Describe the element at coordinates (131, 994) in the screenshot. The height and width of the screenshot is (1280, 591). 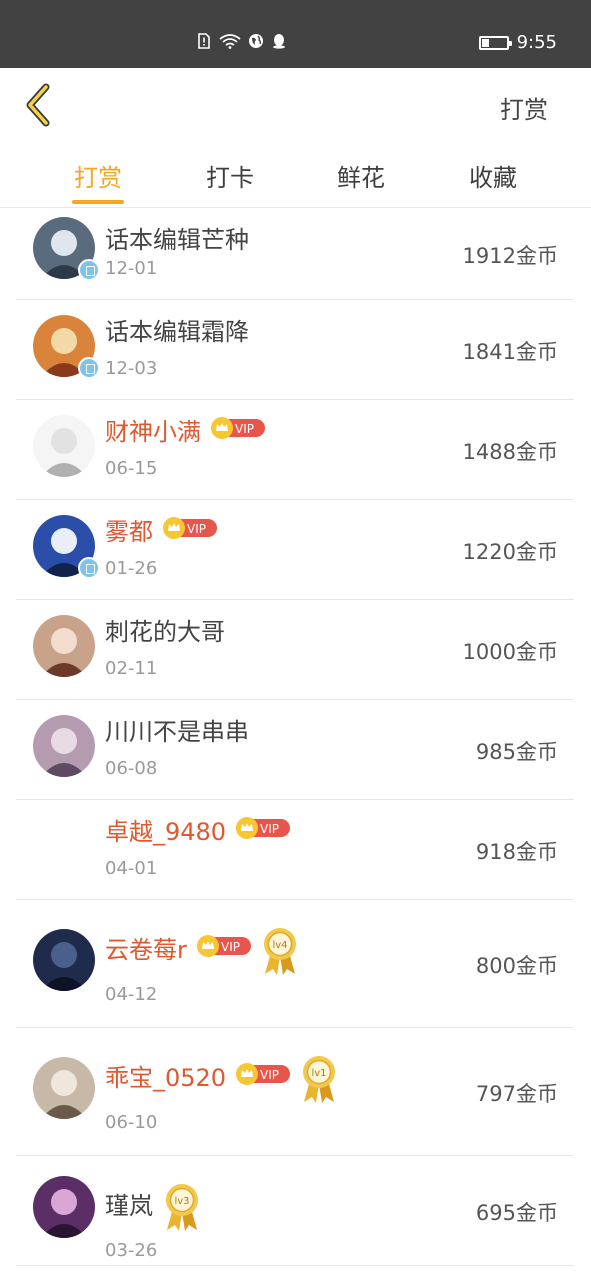
I see `reward-date: 04-12` at that location.